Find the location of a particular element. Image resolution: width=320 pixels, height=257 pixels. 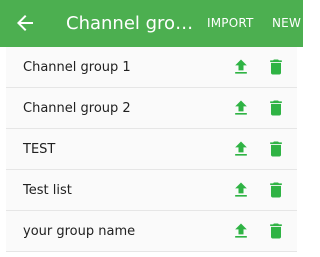

list-item: Channel group 2 is located at coordinates (151, 108).